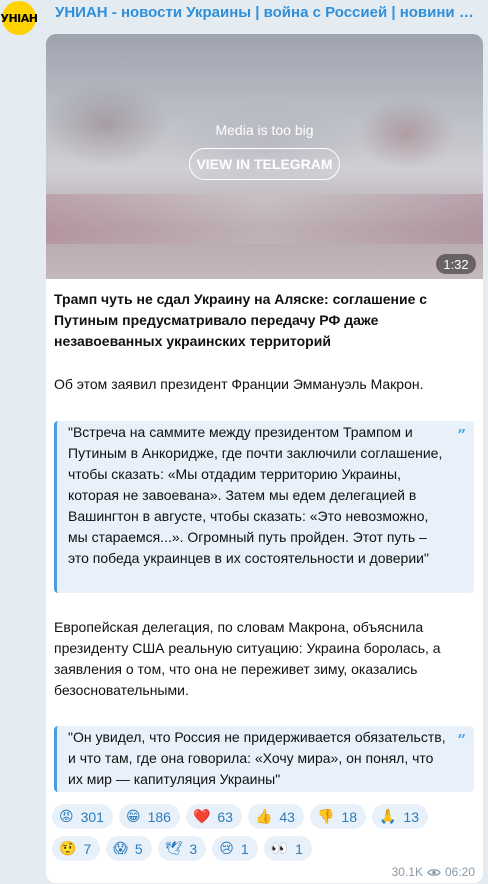 The width and height of the screenshot is (488, 884). I want to click on reaction-pray: 🙏 13, so click(399, 816).